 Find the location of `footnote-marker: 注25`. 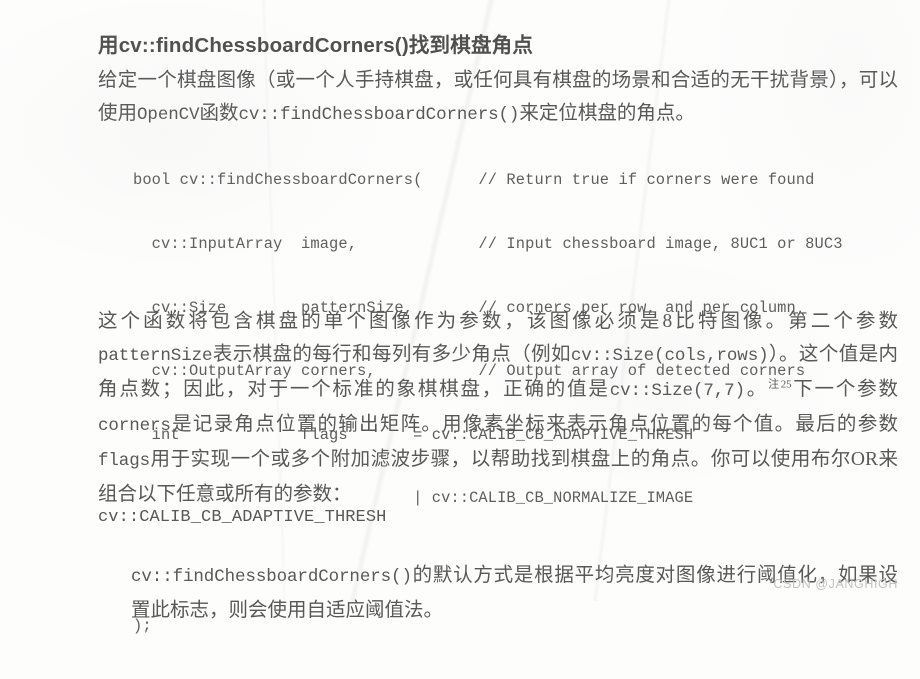

footnote-marker: 注25 is located at coordinates (780, 384).